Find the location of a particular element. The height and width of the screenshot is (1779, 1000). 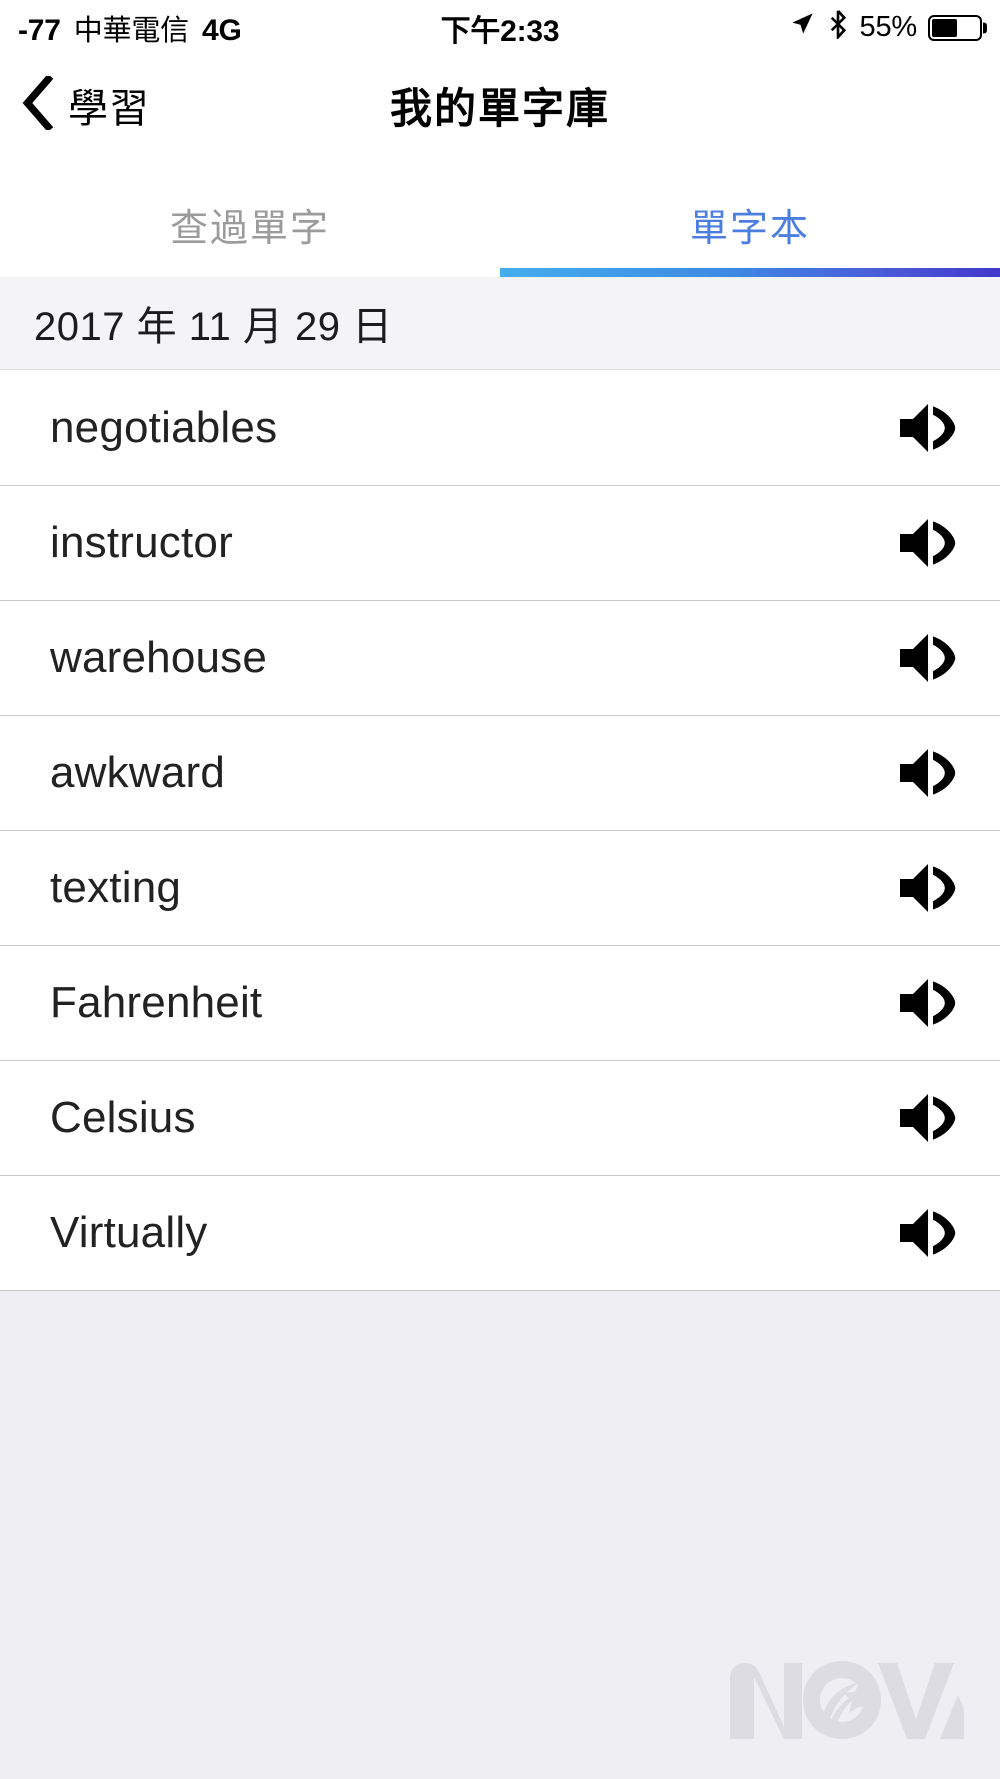

chevron-left-icon is located at coordinates (37, 104).